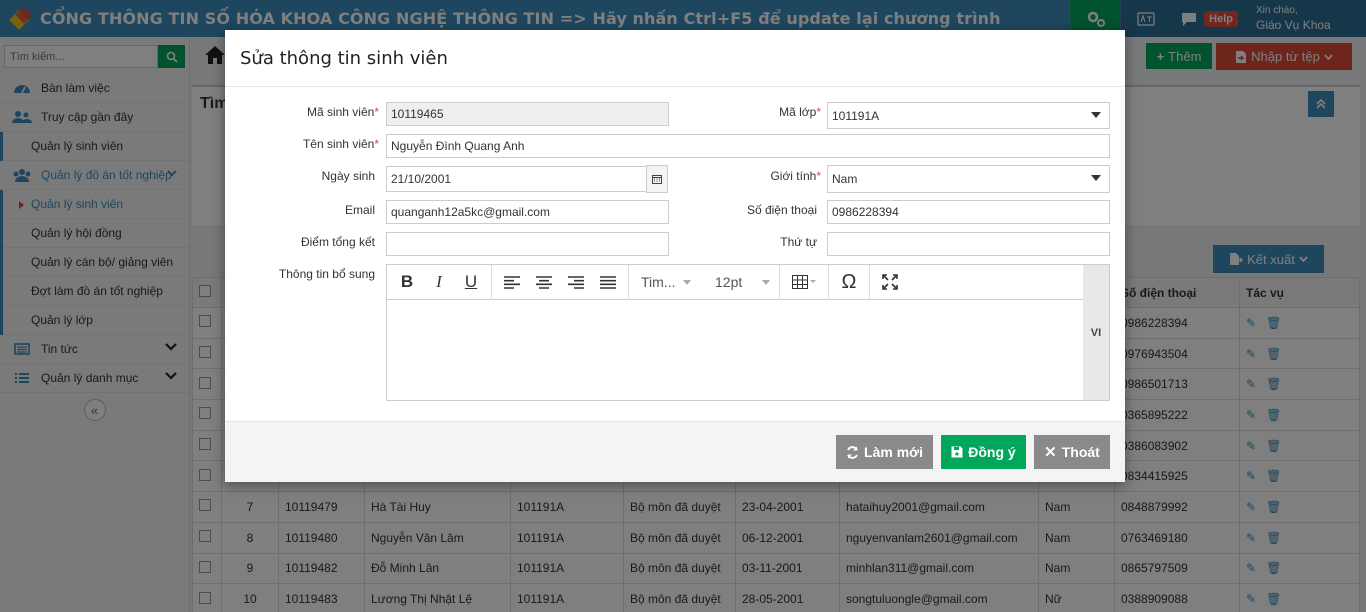 The height and width of the screenshot is (612, 1366). I want to click on bold-icon: B, so click(407, 282).